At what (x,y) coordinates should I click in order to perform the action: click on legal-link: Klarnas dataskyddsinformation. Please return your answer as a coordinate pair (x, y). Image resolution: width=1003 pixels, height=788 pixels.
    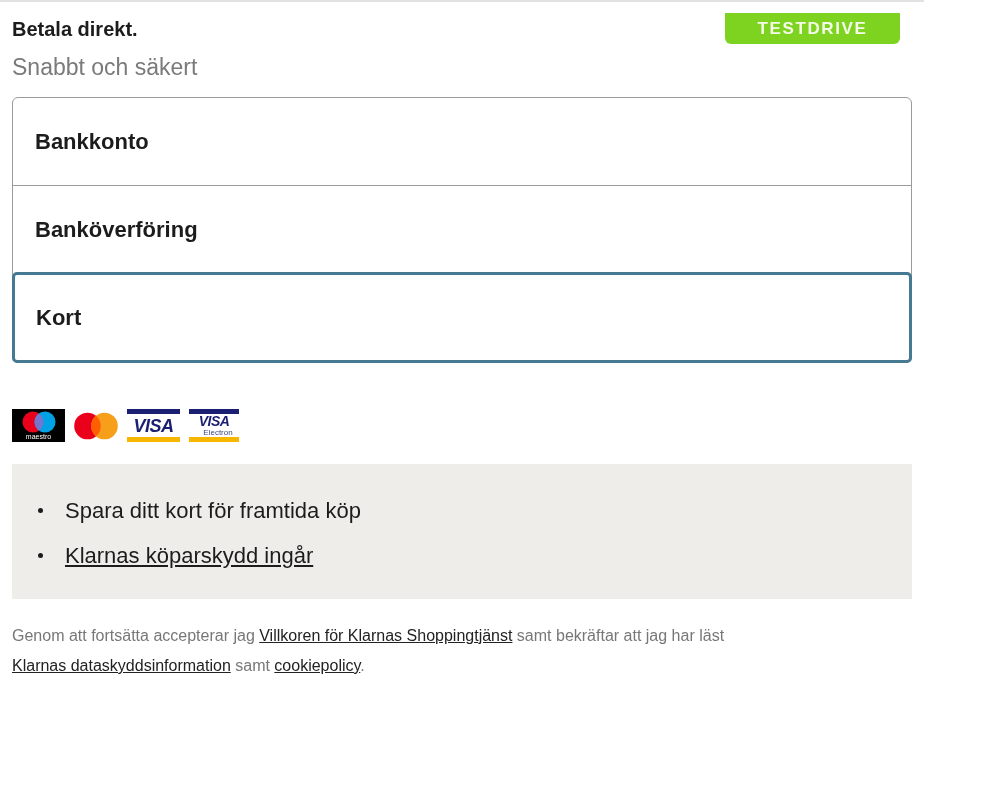
    Looking at the image, I should click on (121, 665).